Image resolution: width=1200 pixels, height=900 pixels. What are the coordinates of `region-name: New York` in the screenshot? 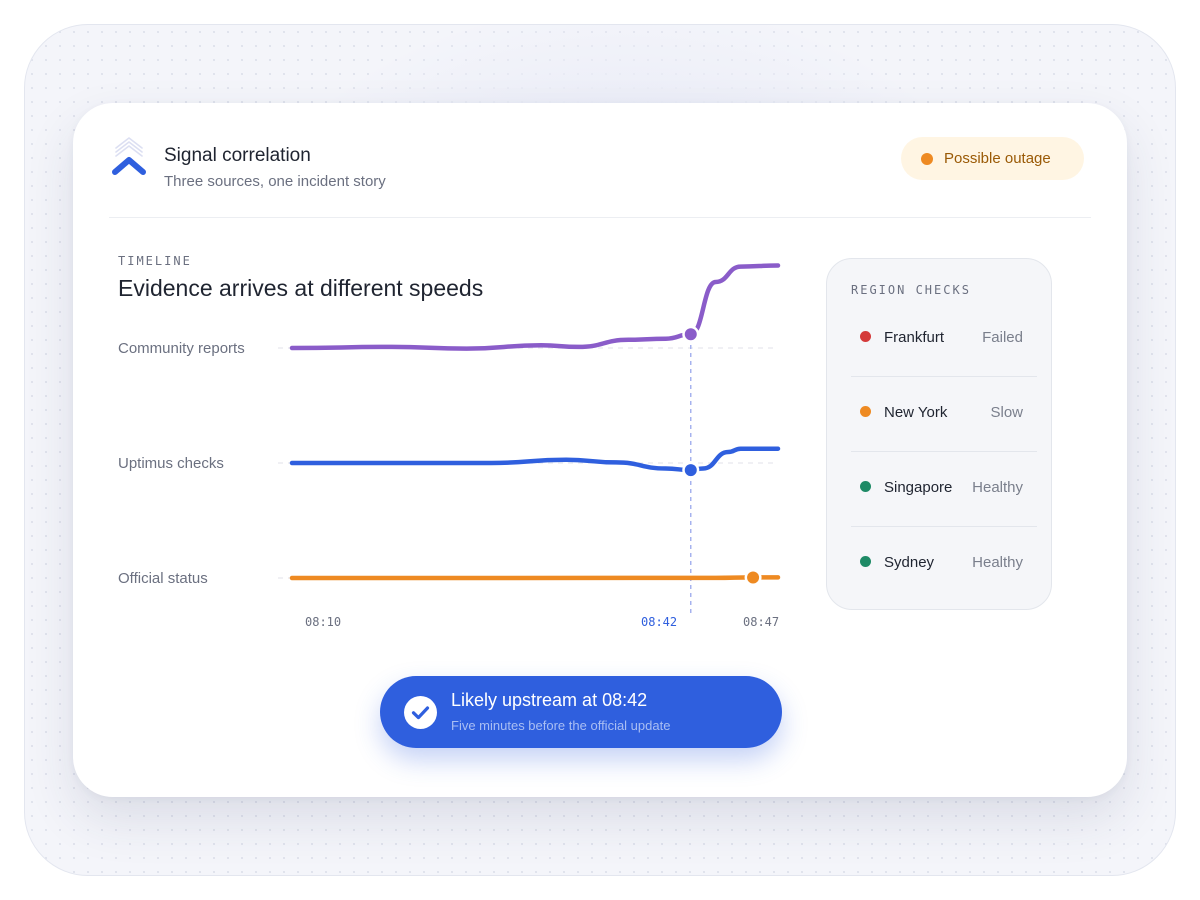 It's located at (916, 412).